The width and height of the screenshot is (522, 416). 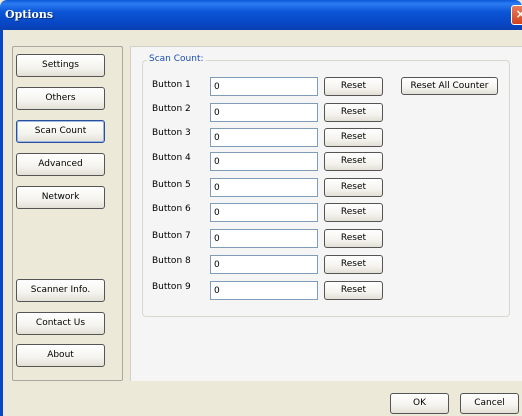 I want to click on row-label: Button 9, so click(x=171, y=287).